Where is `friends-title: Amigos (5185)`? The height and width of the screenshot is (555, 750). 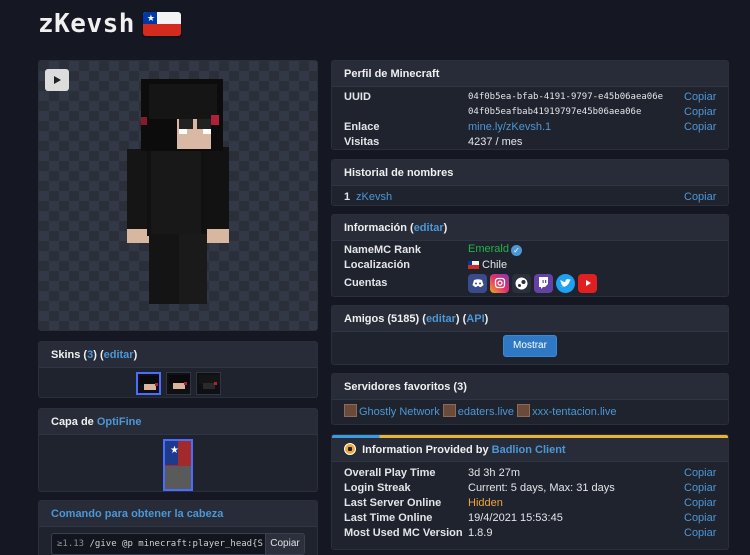
friends-title: Amigos (5185) is located at coordinates (382, 319).